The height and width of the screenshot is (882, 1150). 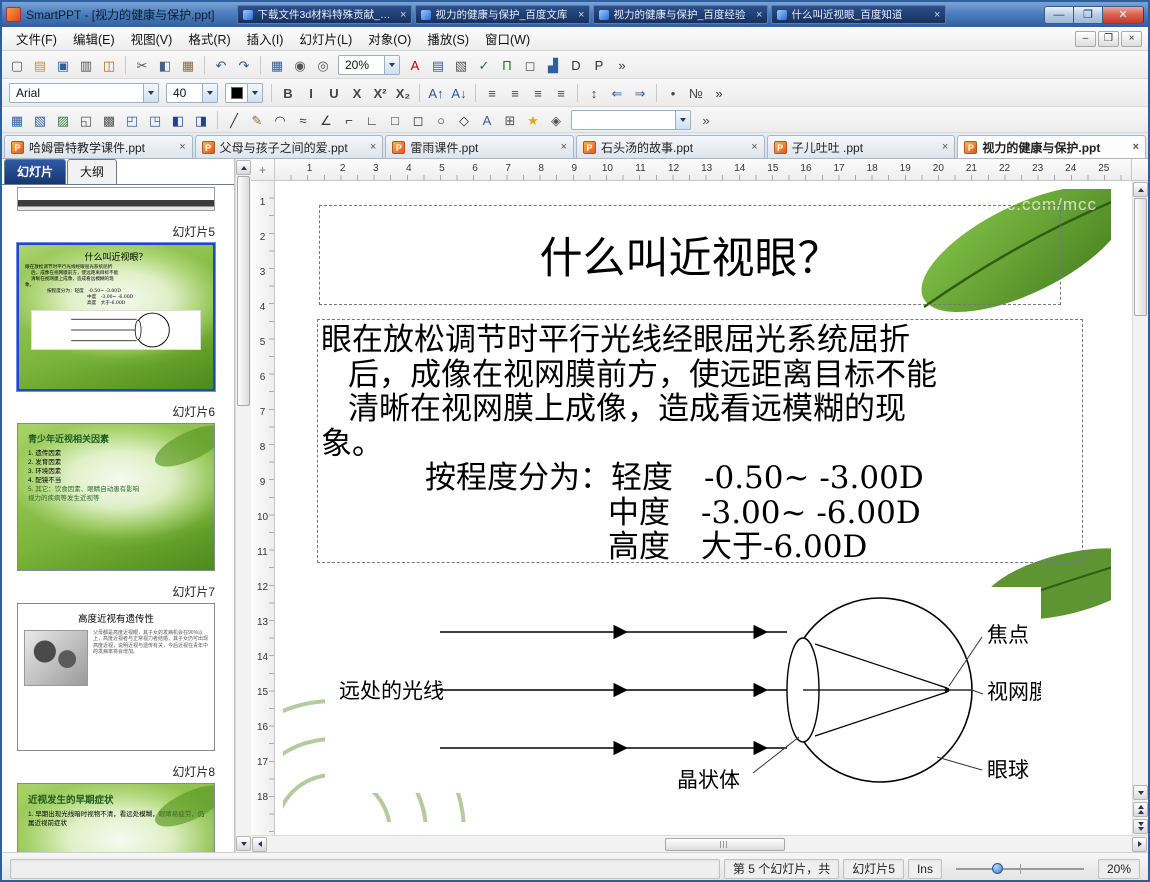 What do you see at coordinates (165, 65) in the screenshot?
I see `copy-icon: ◧` at bounding box center [165, 65].